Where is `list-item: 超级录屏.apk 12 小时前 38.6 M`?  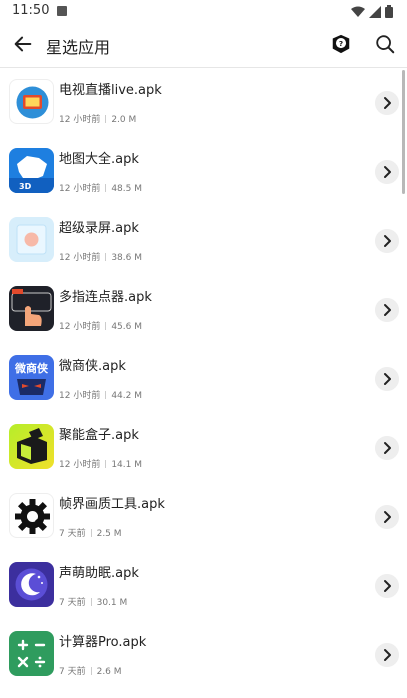
list-item: 超级录屏.apk 12 小时前 38.6 M is located at coordinates (203, 240).